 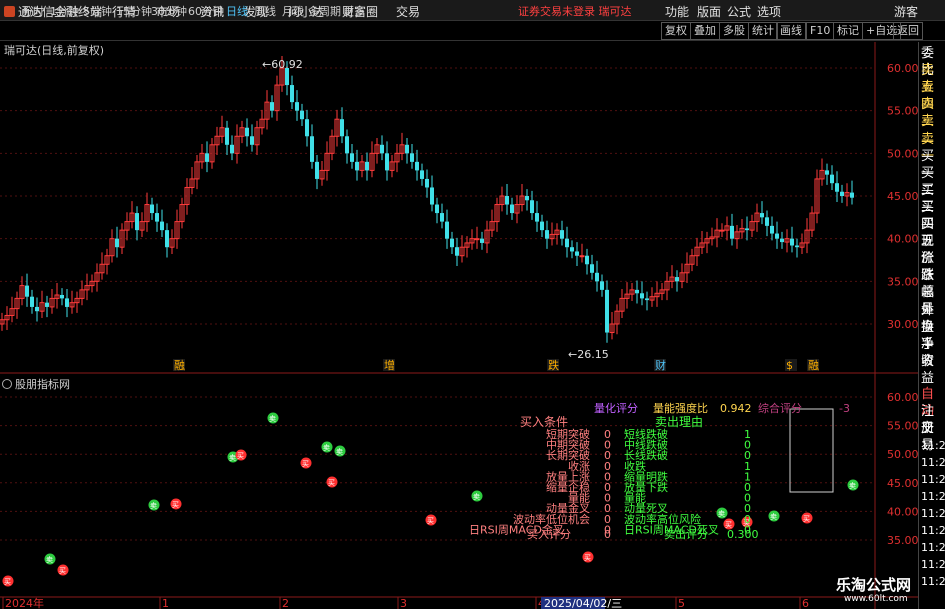 What do you see at coordinates (544, 422) in the screenshot?
I see `buy-header: 买入条件` at bounding box center [544, 422].